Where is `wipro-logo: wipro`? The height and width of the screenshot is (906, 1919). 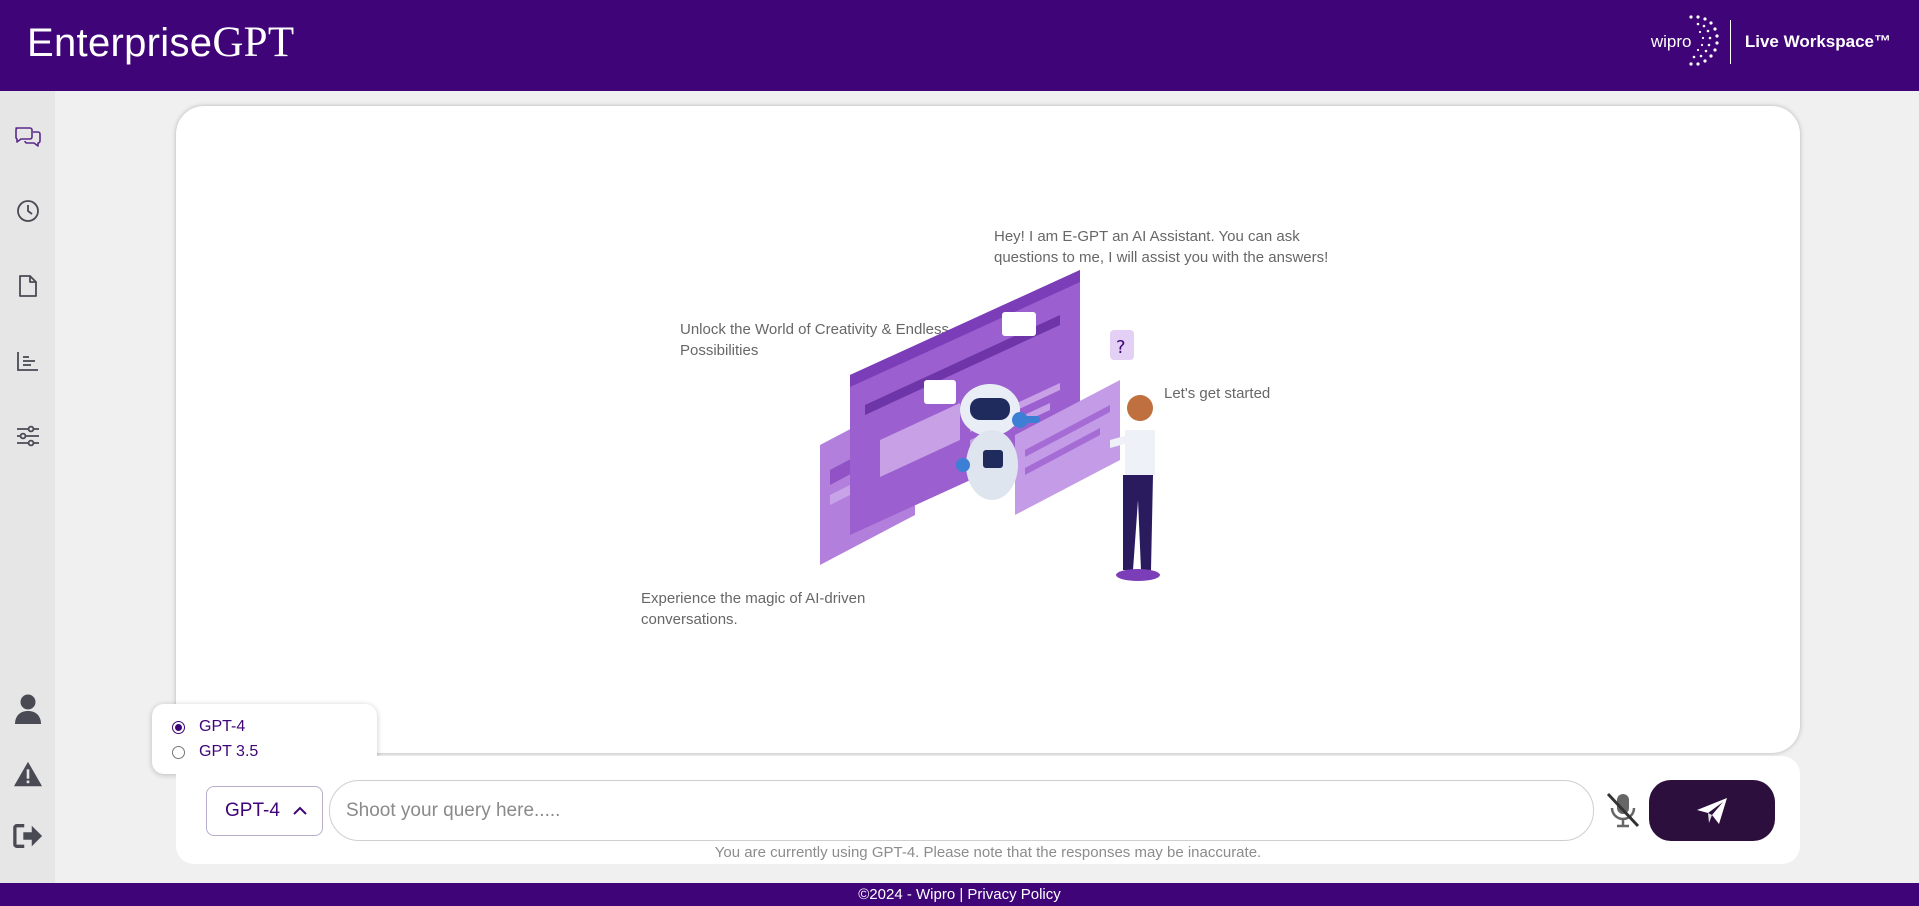 wipro-logo: wipro is located at coordinates (1686, 42).